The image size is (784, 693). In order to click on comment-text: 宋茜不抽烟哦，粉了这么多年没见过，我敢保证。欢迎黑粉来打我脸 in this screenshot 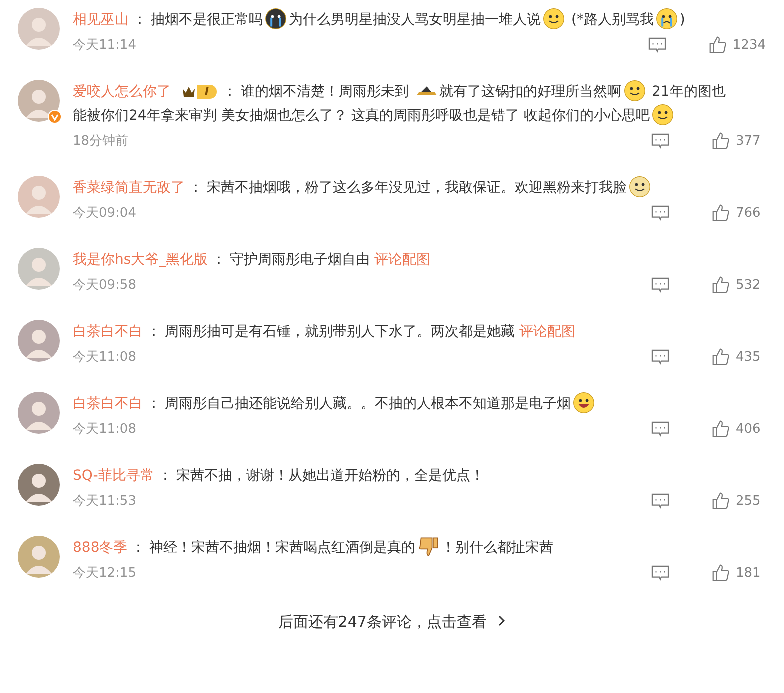, I will do `click(417, 188)`.